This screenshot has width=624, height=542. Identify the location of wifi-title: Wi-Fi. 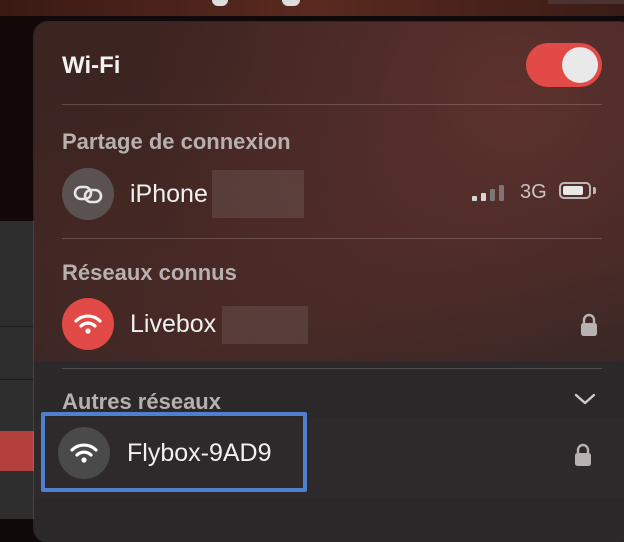
(91, 65).